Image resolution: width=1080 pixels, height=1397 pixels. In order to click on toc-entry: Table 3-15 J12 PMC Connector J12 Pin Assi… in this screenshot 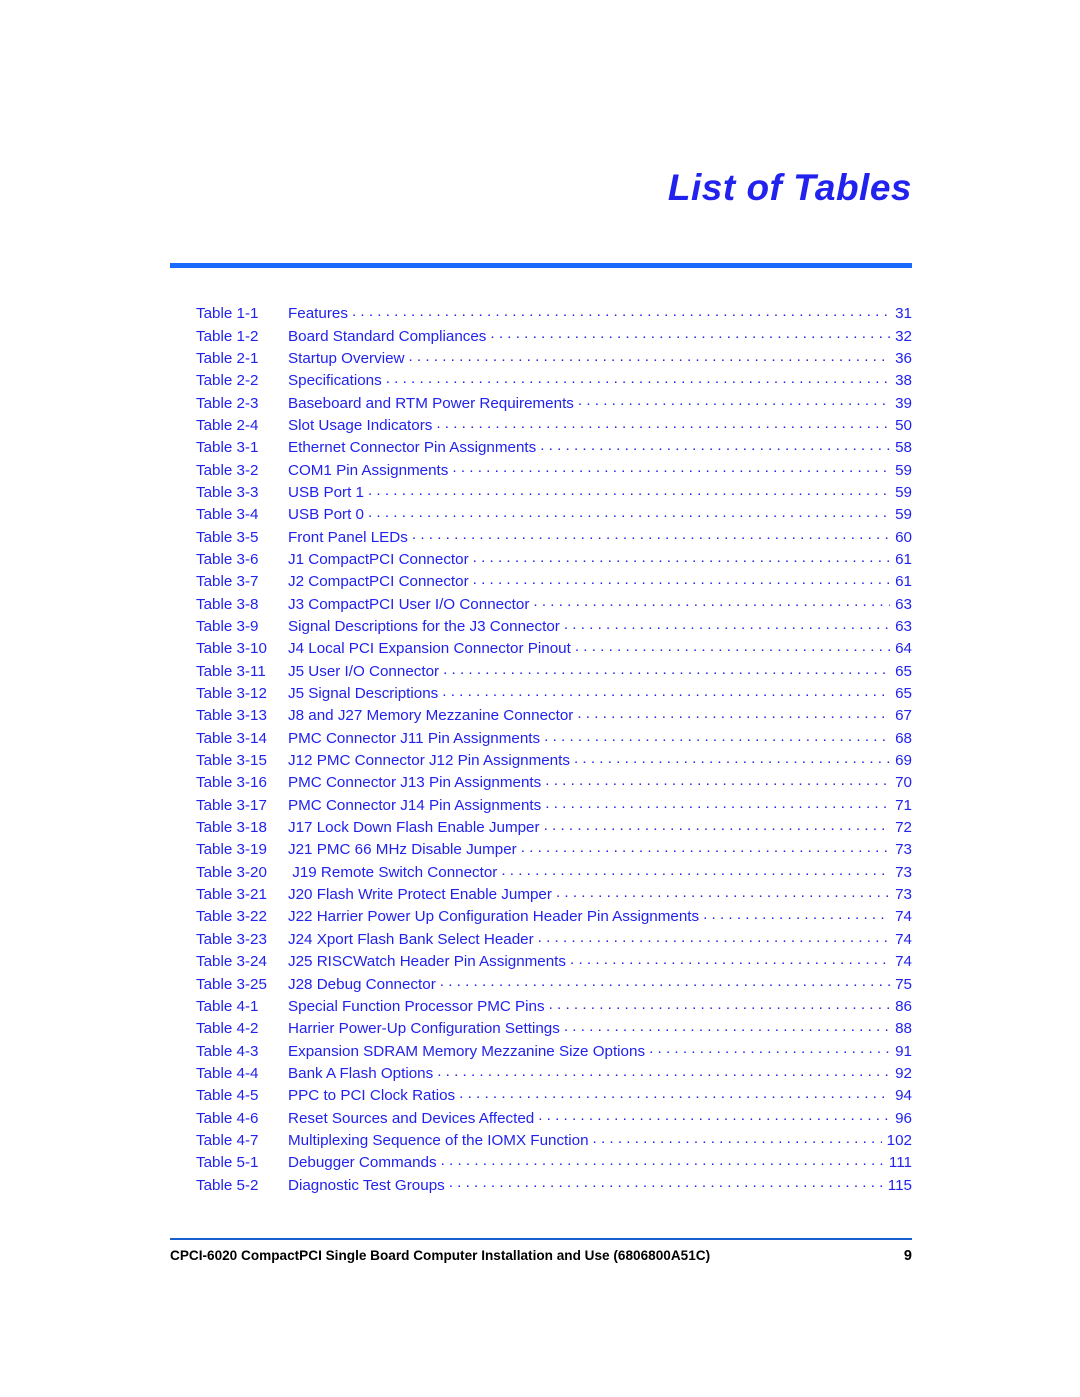, I will do `click(541, 761)`.